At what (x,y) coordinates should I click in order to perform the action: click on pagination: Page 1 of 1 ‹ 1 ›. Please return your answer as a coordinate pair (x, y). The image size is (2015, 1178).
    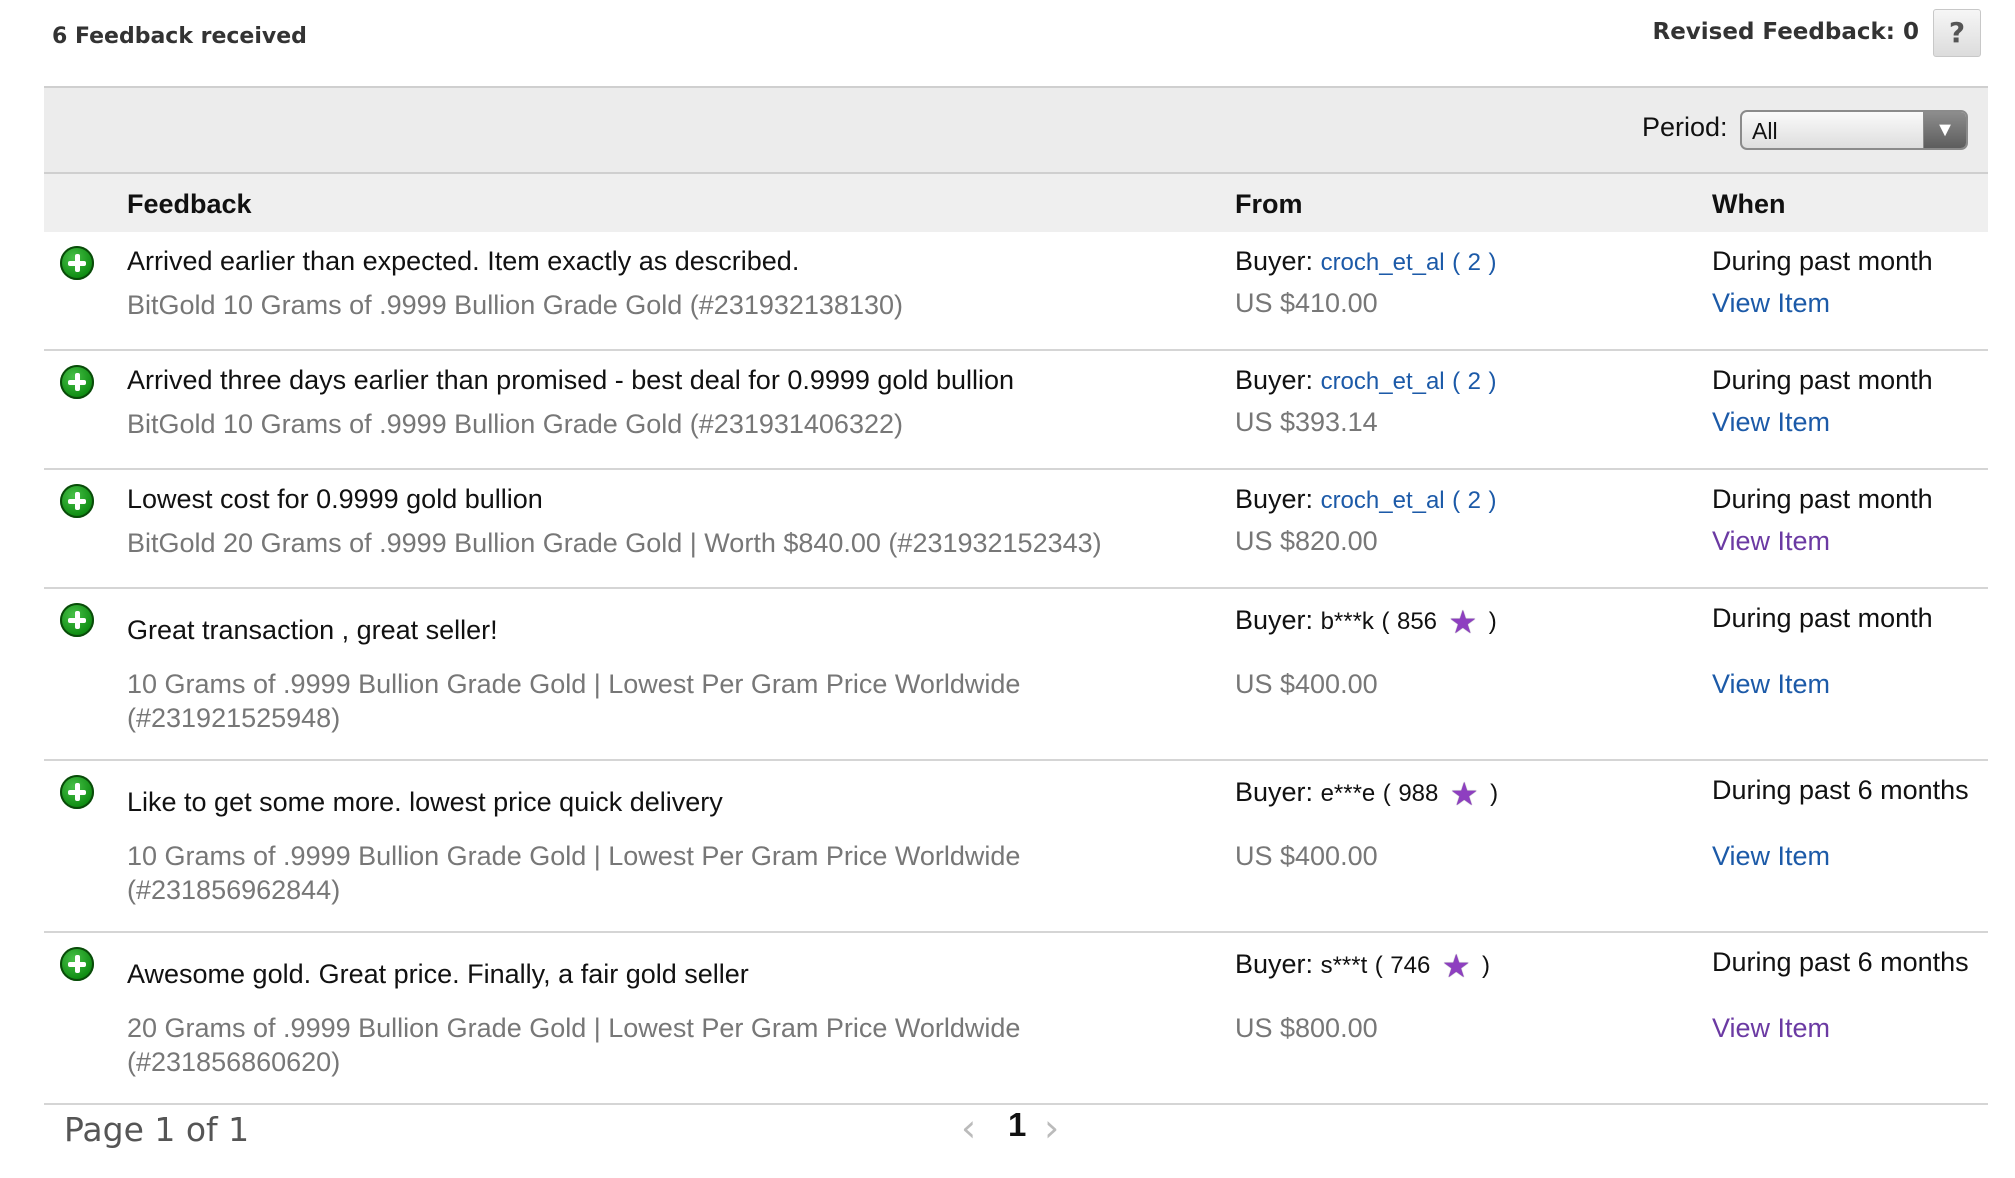
    Looking at the image, I should click on (1016, 1128).